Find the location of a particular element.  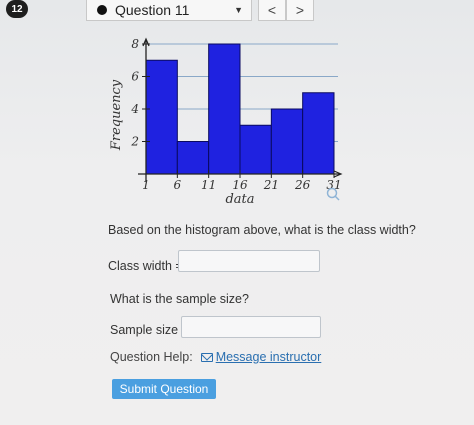

sample-size-question: What is the sample size? is located at coordinates (179, 299).